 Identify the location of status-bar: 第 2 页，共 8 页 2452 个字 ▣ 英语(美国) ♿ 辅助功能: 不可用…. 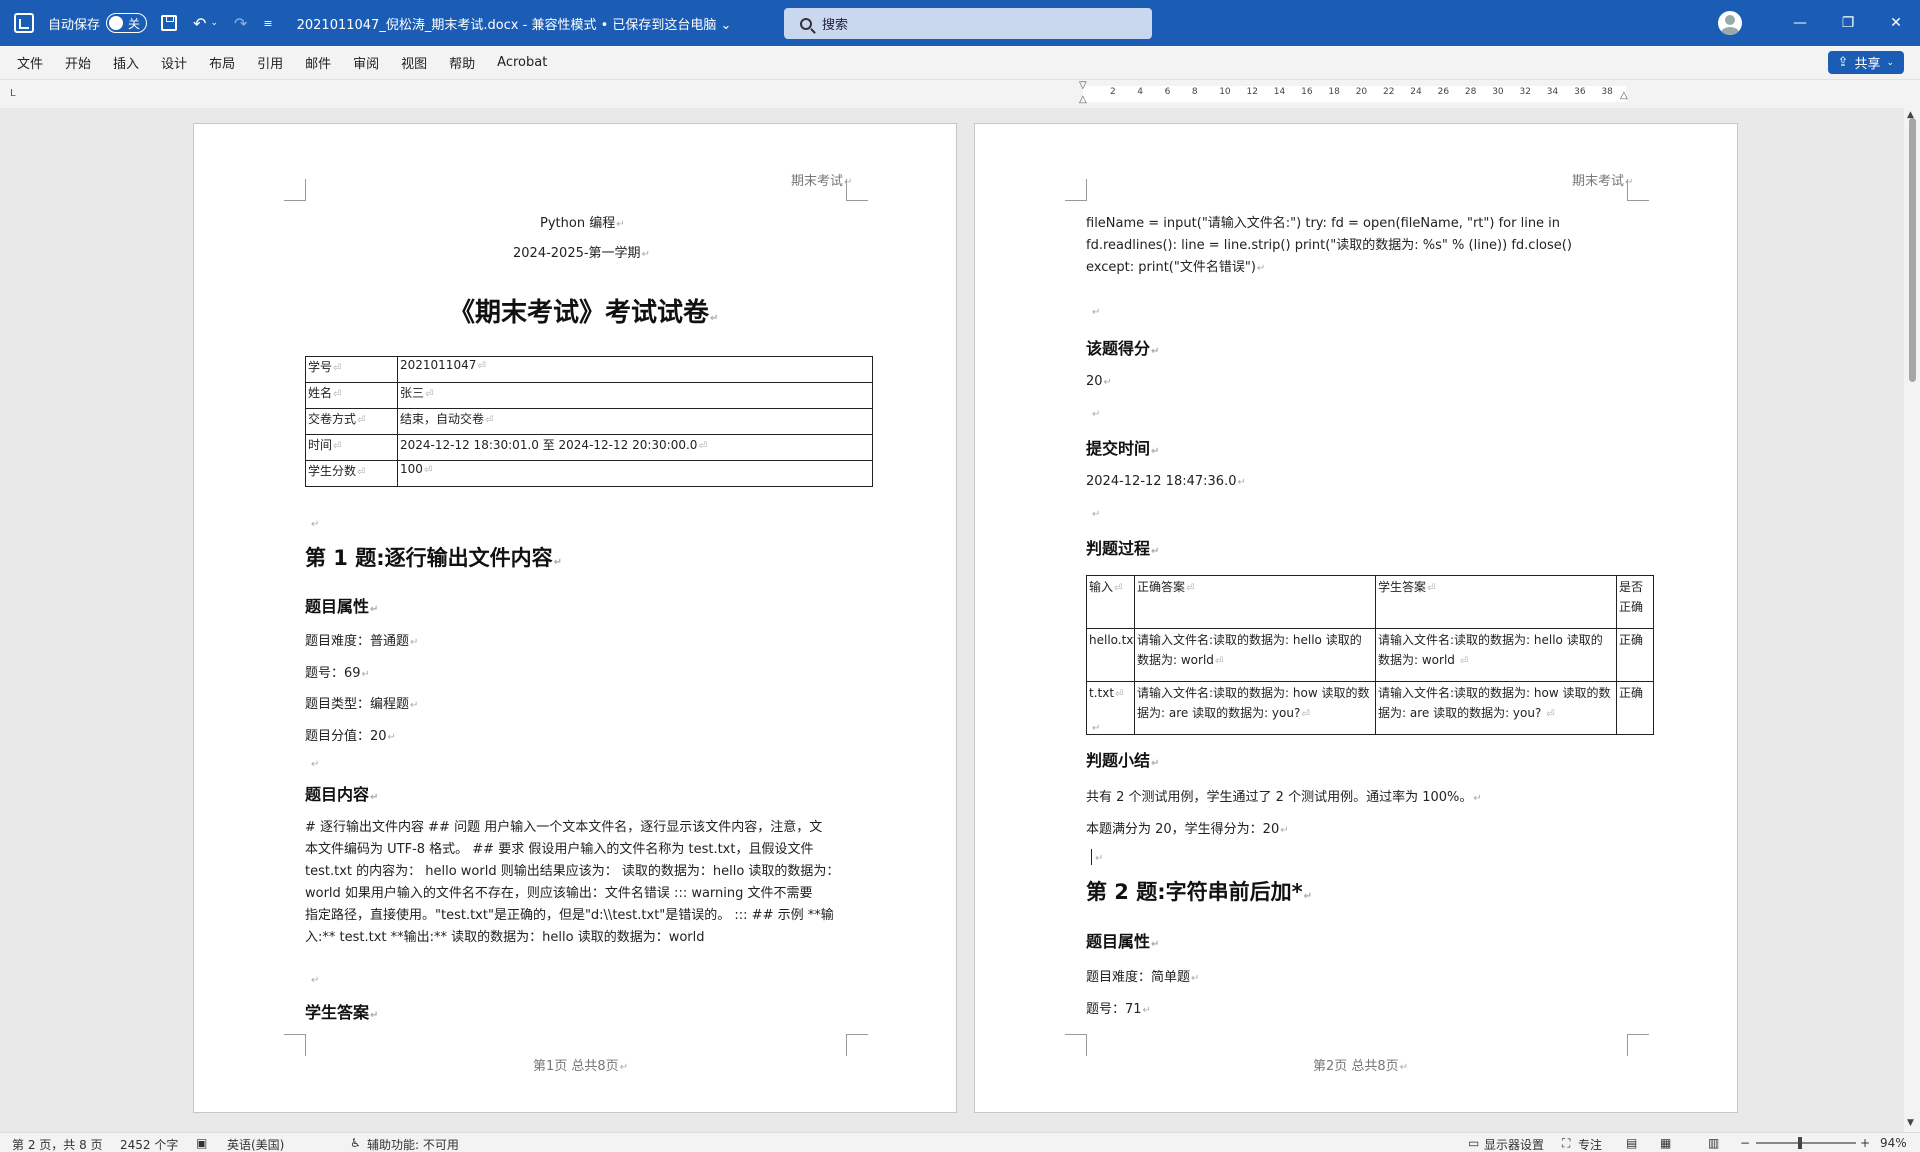
(960, 1142).